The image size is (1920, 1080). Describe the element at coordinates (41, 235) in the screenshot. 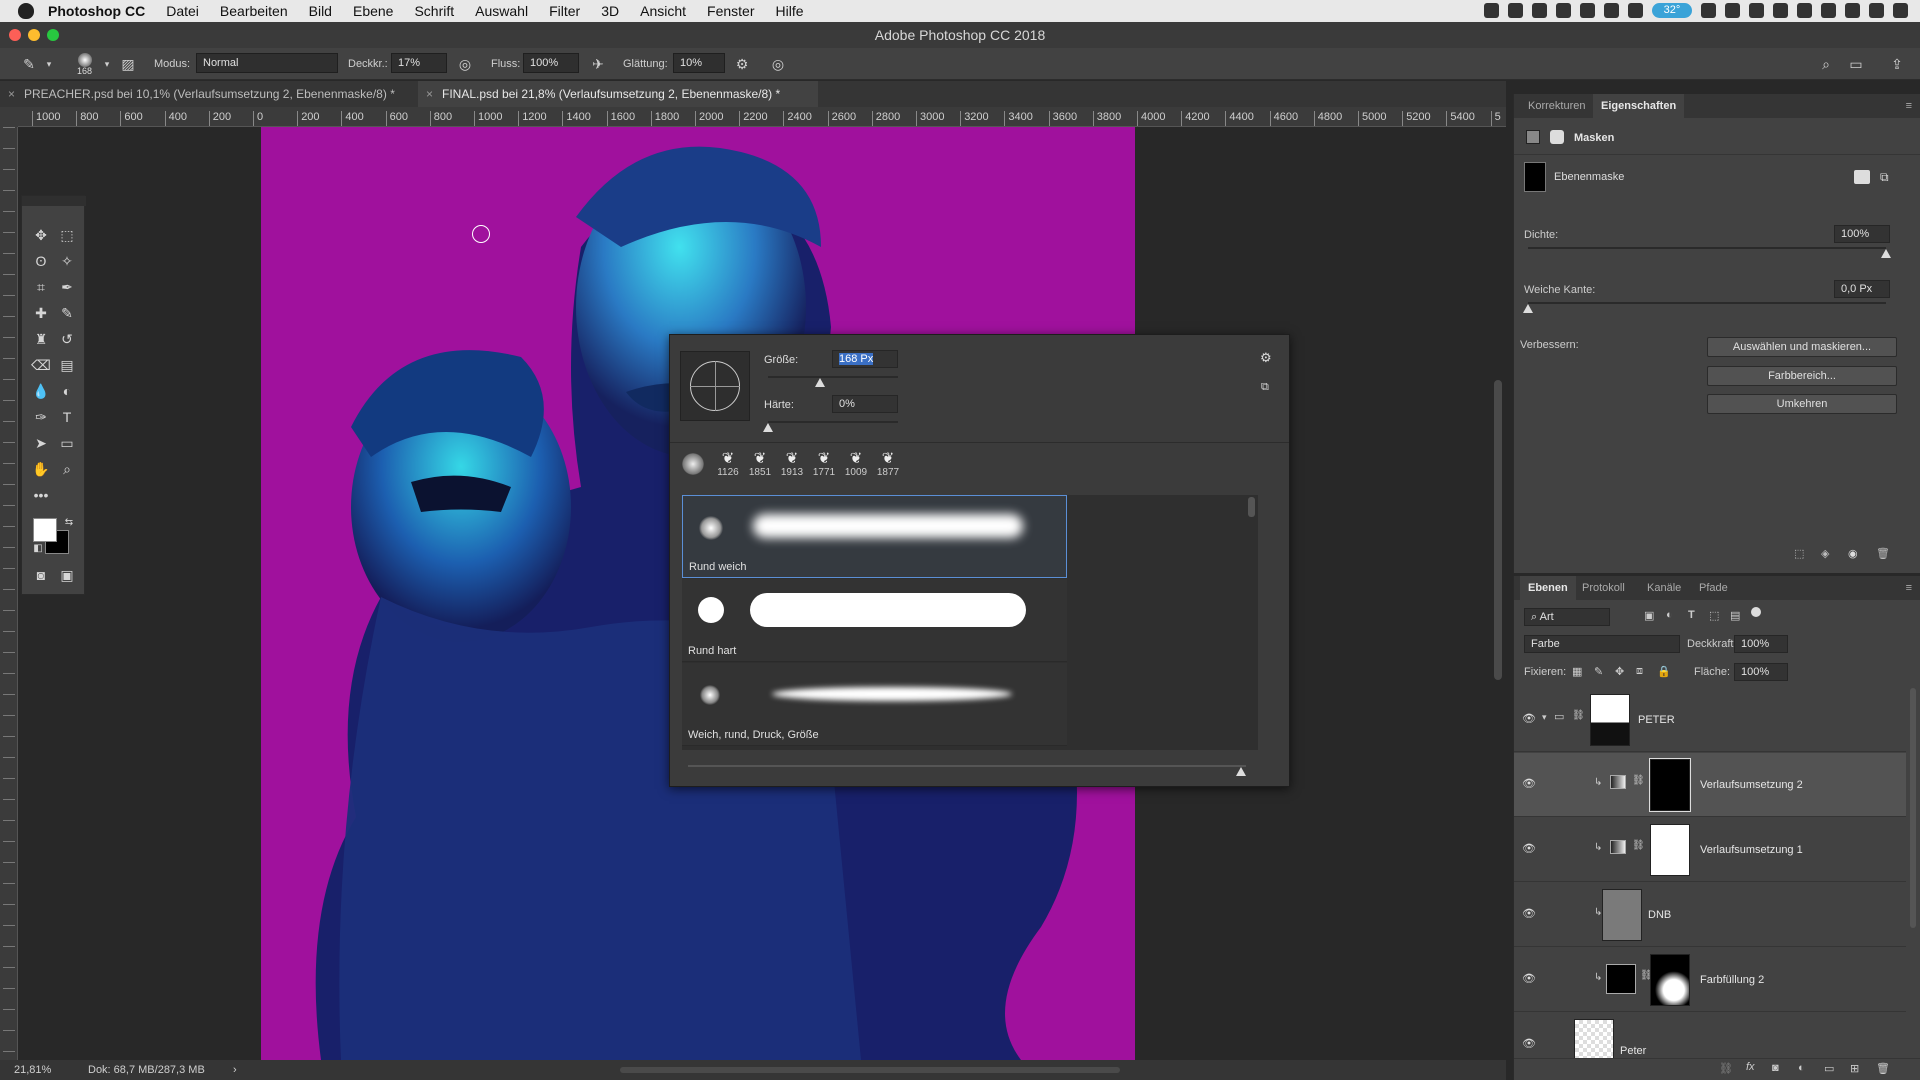

I see `move-tool-icon: ✥` at that location.